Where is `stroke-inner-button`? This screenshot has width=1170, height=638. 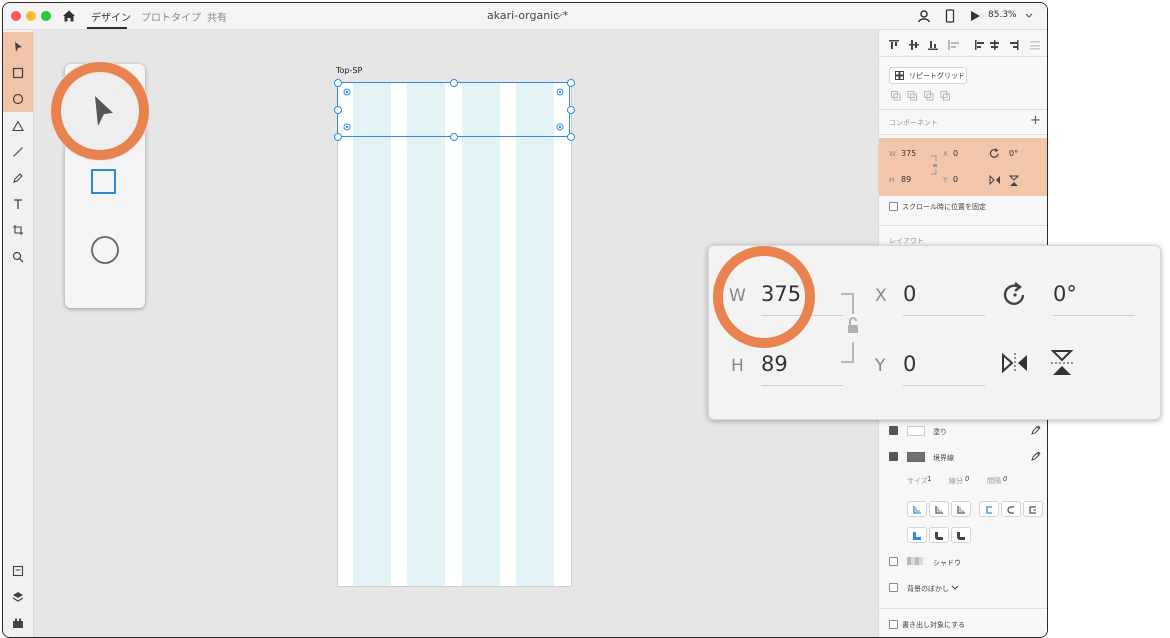 stroke-inner-button is located at coordinates (917, 509).